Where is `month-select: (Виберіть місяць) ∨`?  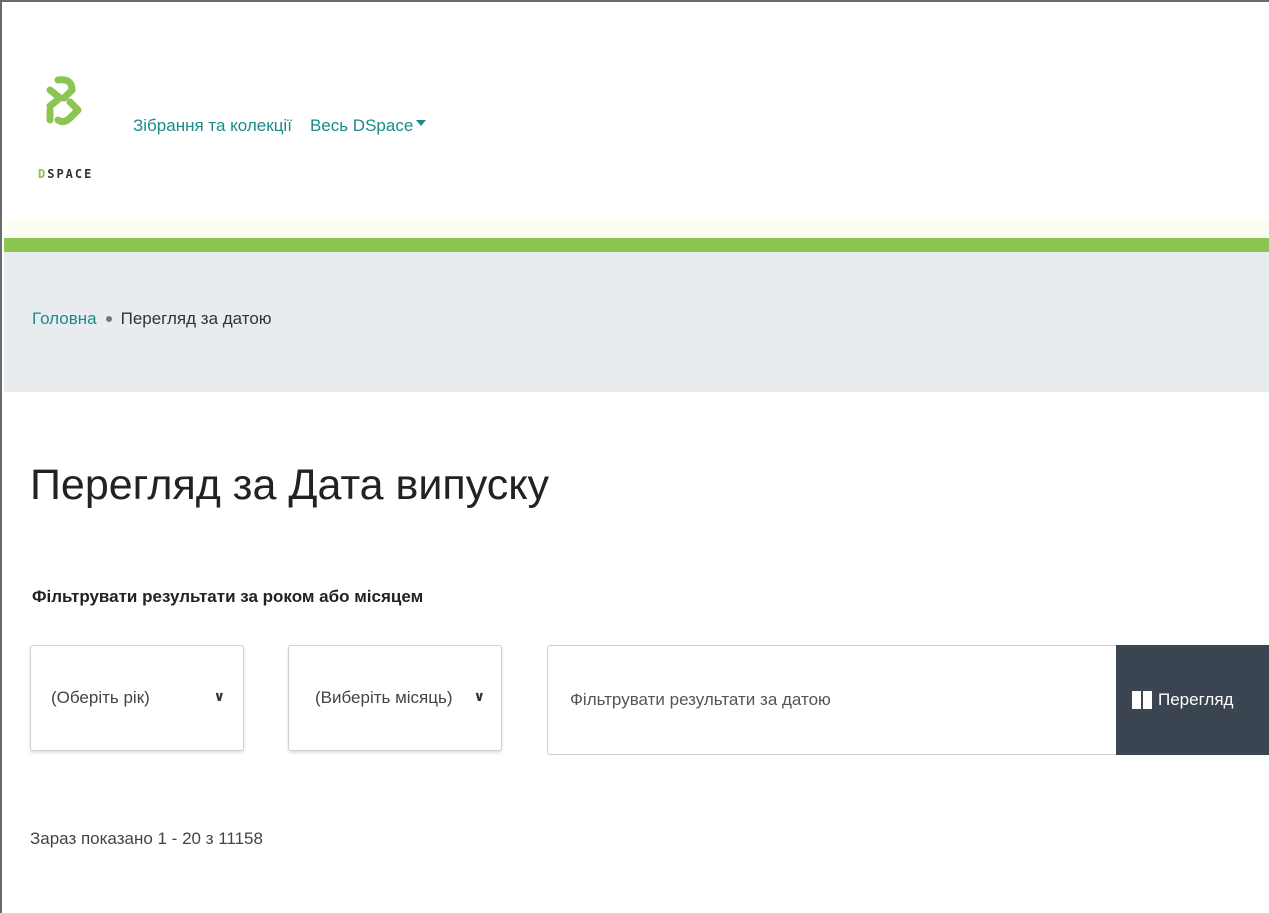 month-select: (Виберіть місяць) ∨ is located at coordinates (395, 698).